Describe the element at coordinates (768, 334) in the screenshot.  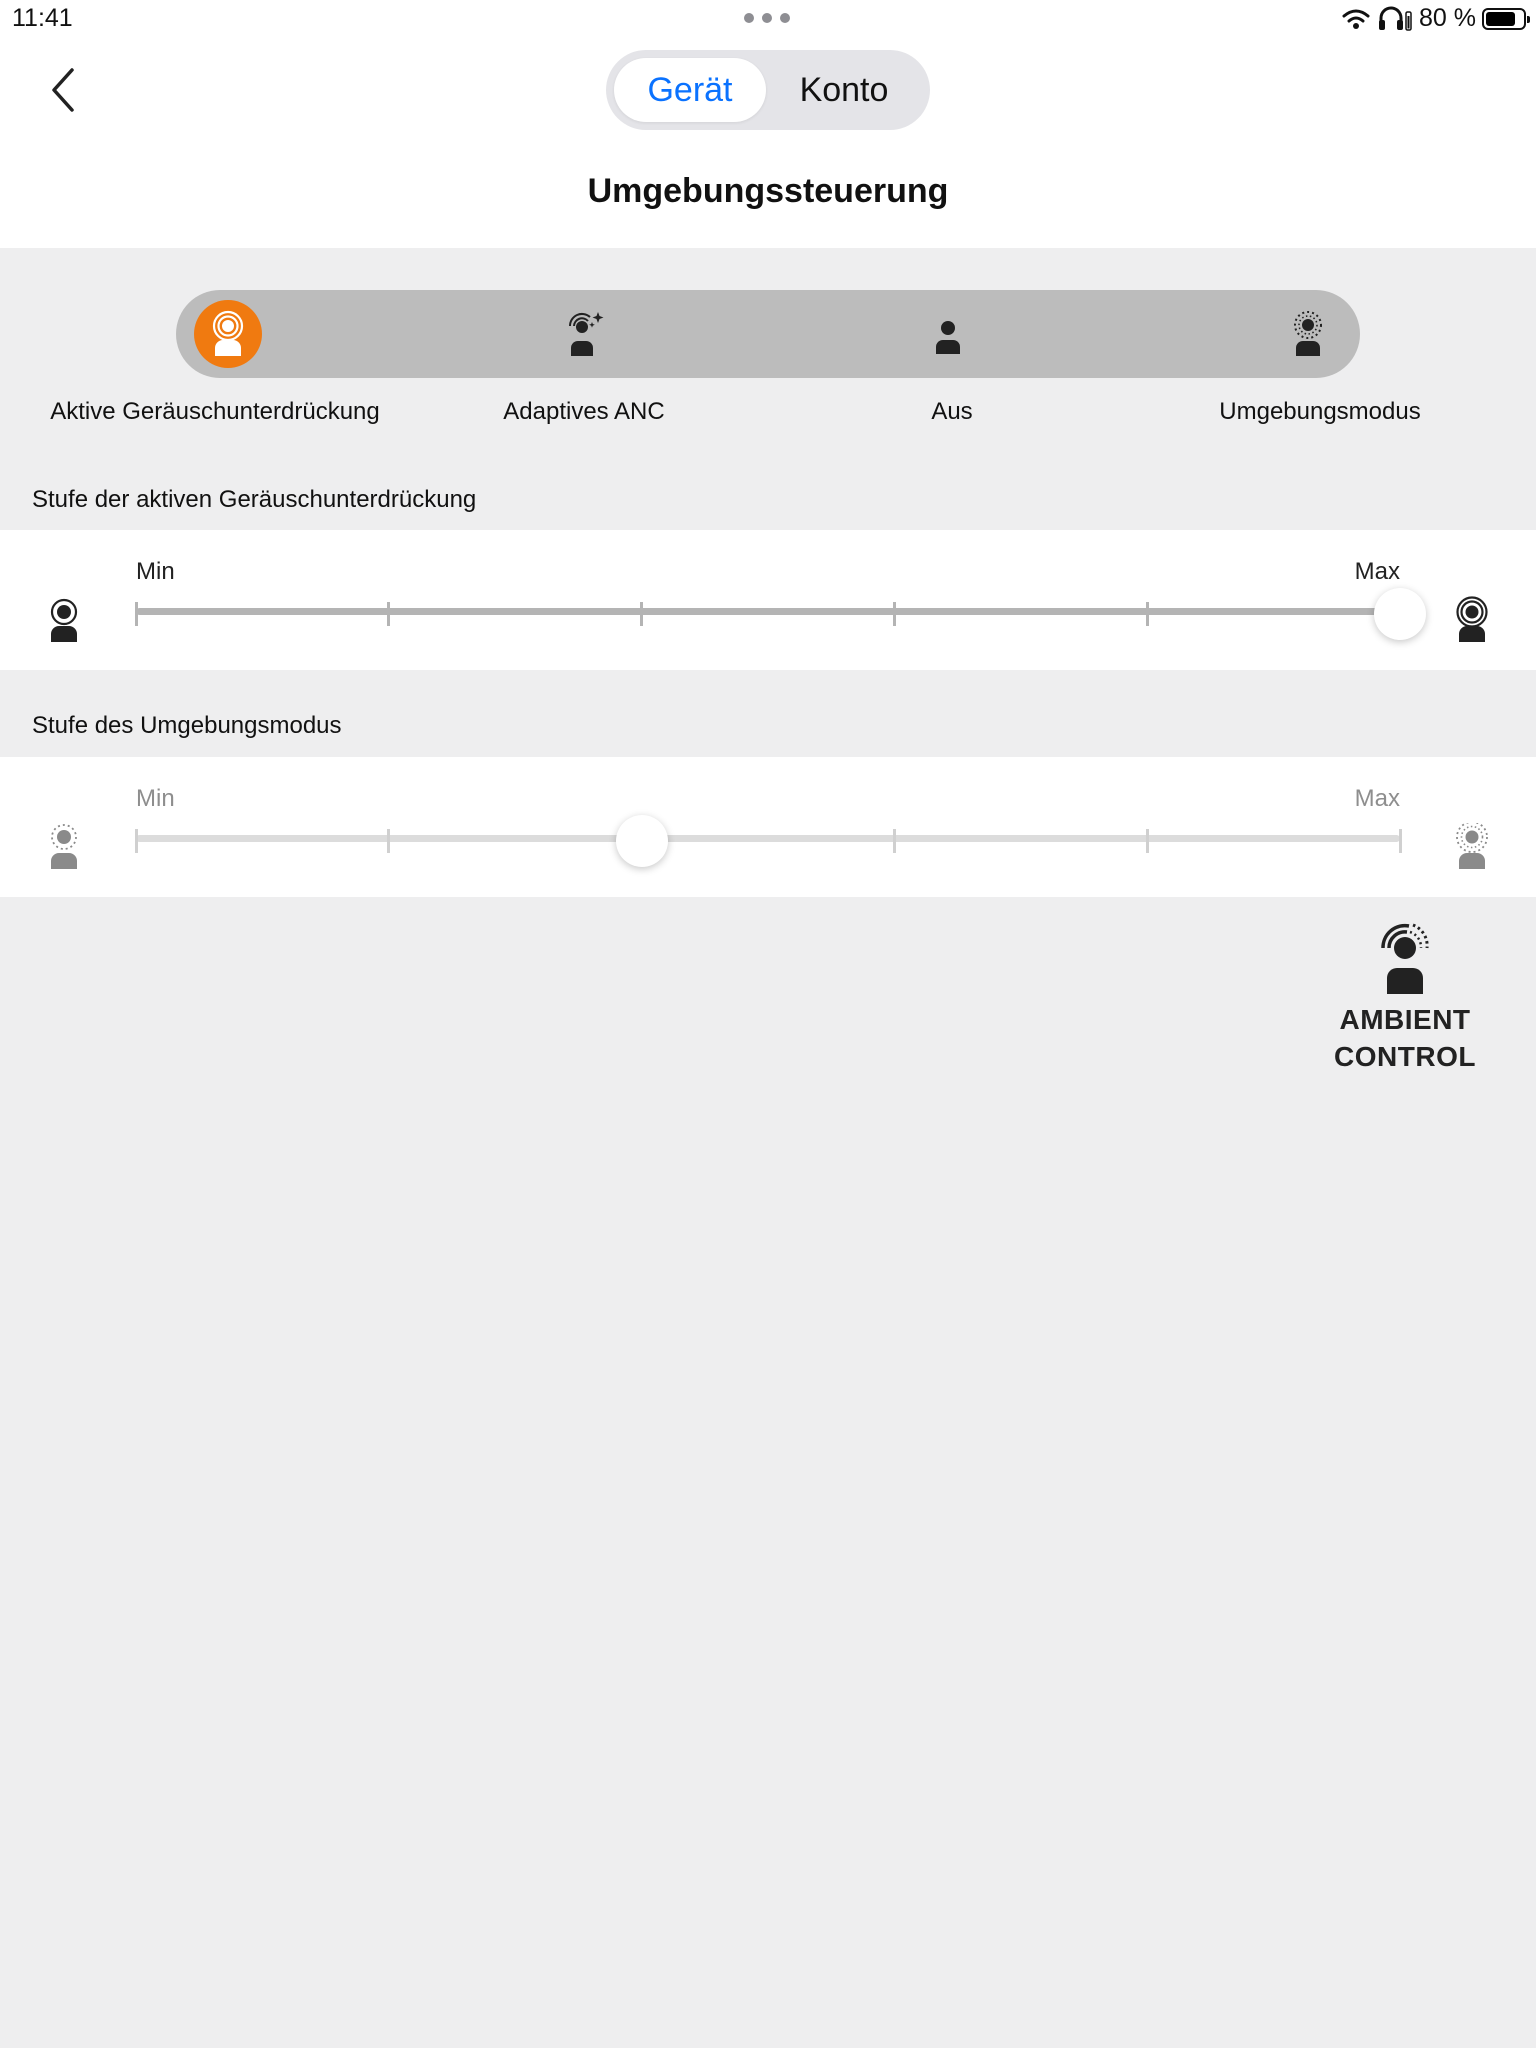
I see `mode-selector` at that location.